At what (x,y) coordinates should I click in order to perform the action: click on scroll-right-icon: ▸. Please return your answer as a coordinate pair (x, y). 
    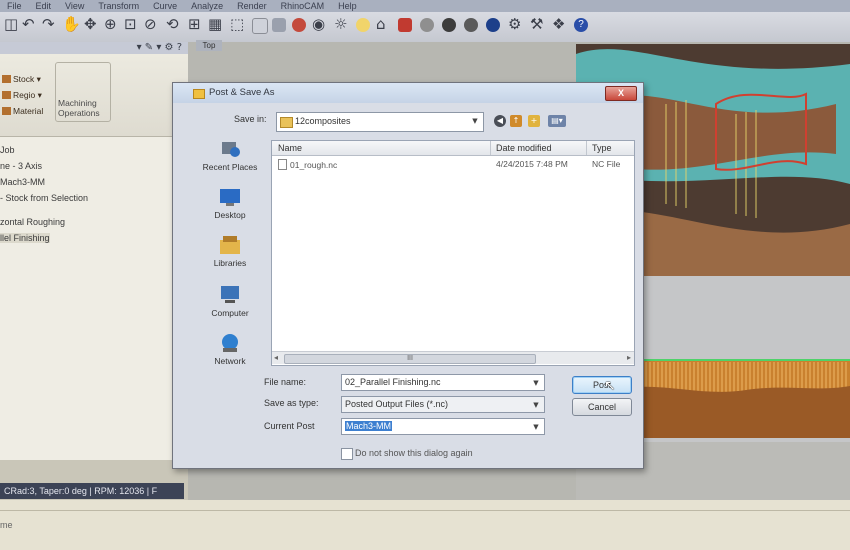
    Looking at the image, I should click on (629, 357).